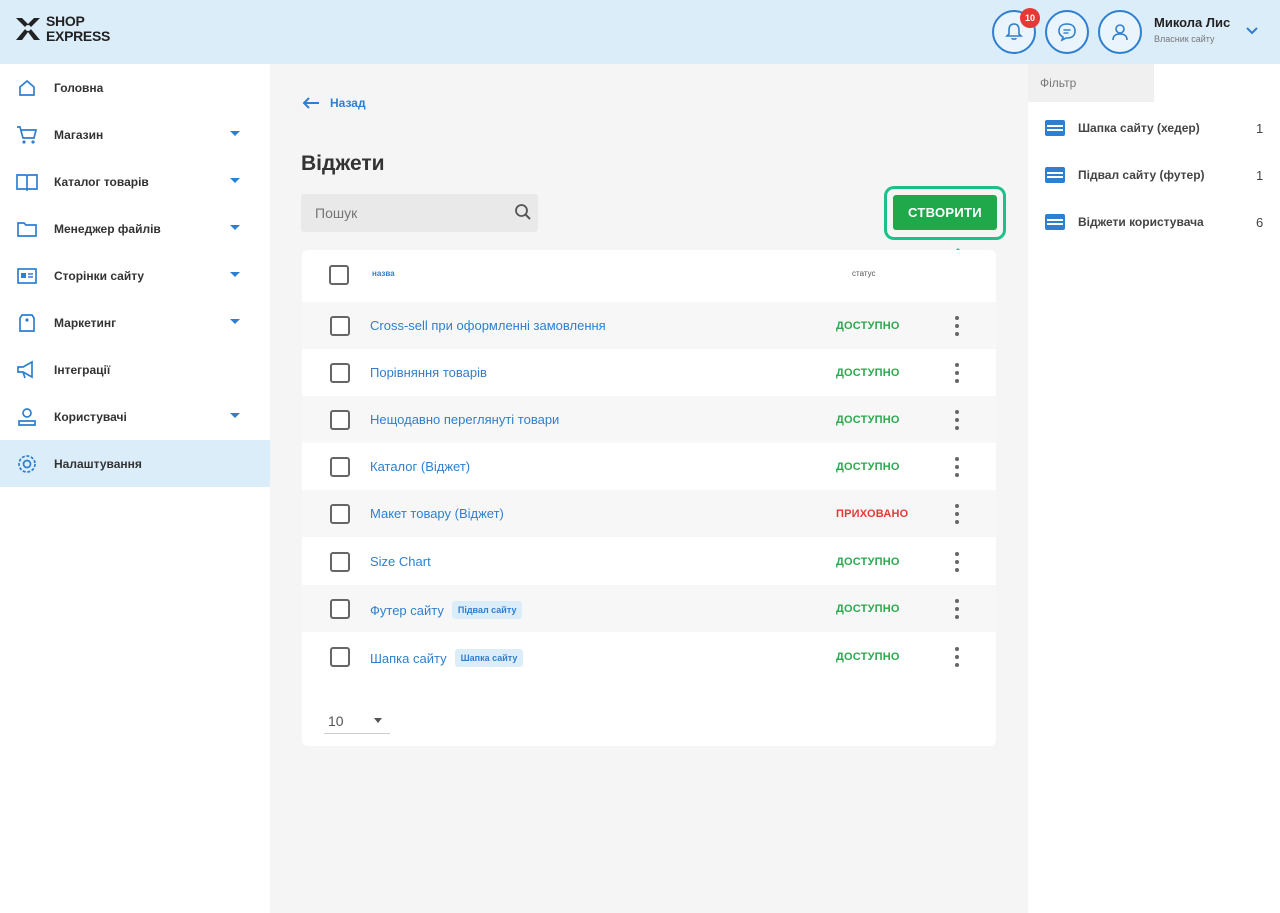  What do you see at coordinates (27, 182) in the screenshot?
I see `book-icon` at bounding box center [27, 182].